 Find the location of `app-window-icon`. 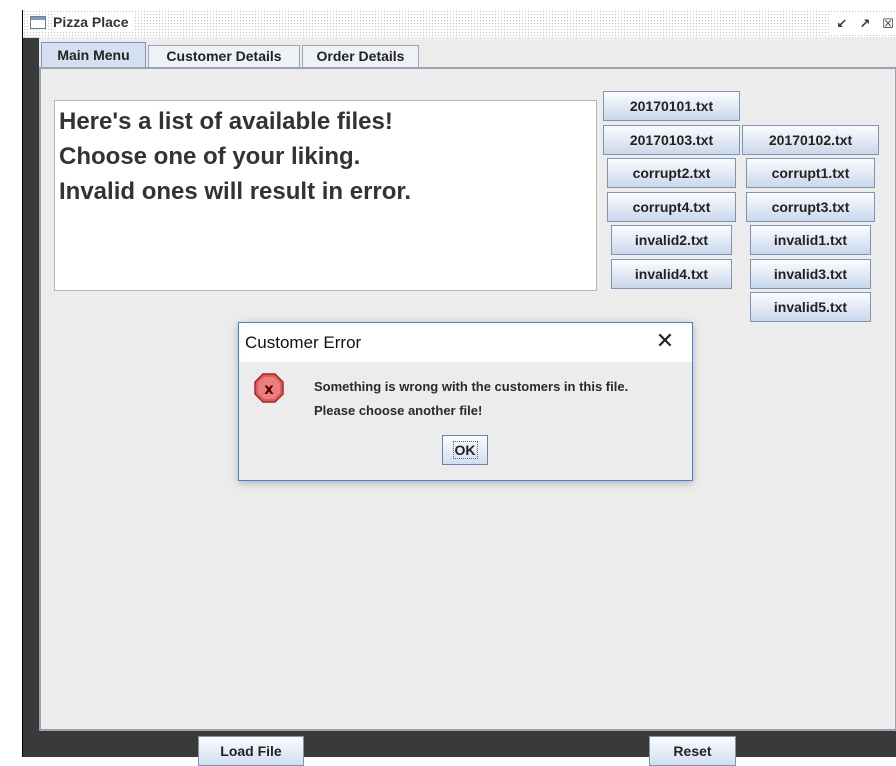

app-window-icon is located at coordinates (38, 22).